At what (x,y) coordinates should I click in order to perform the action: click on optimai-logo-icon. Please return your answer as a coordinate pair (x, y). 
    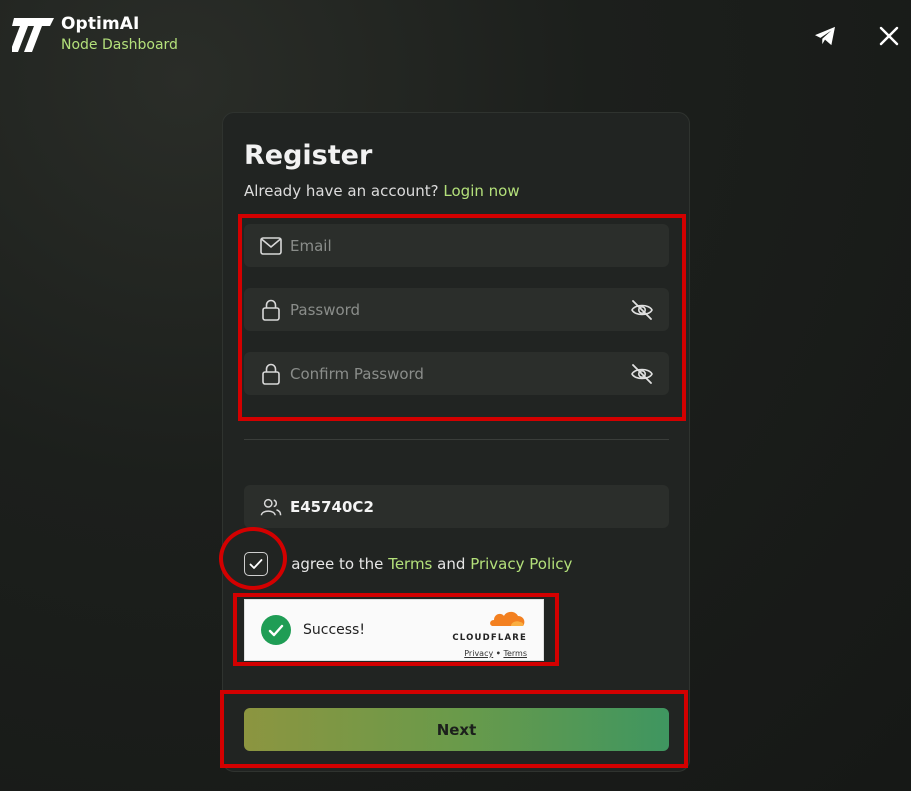
    Looking at the image, I should click on (33, 35).